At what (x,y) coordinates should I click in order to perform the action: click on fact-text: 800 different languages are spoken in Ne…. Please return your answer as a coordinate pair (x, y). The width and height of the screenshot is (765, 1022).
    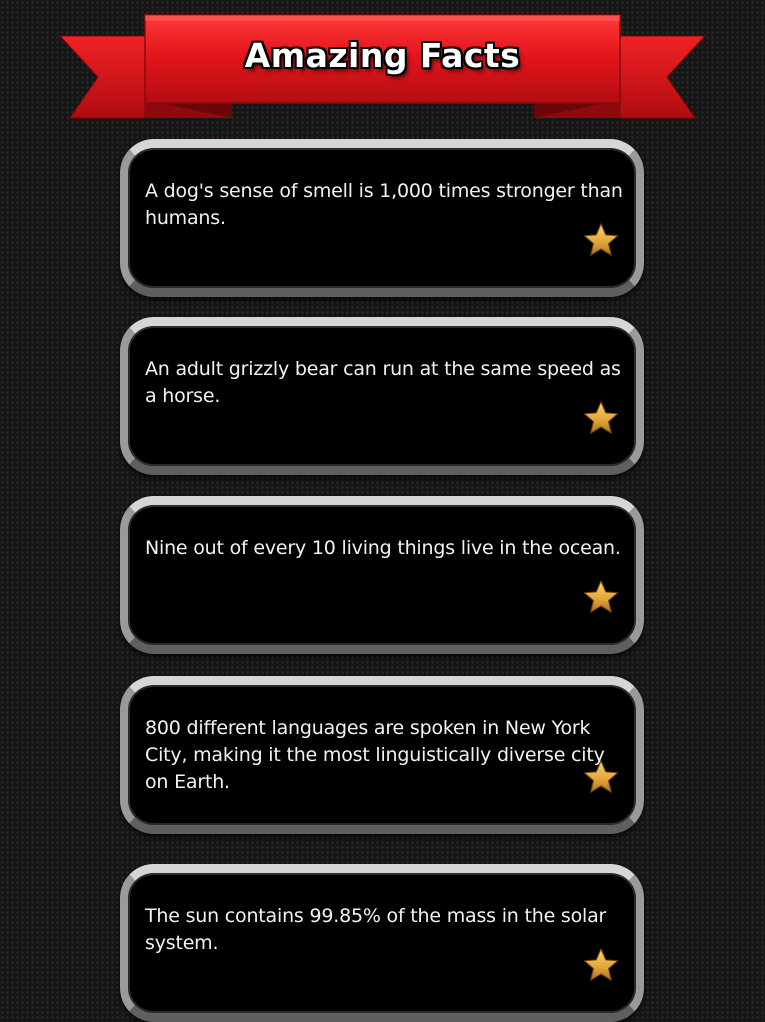
    Looking at the image, I should click on (375, 755).